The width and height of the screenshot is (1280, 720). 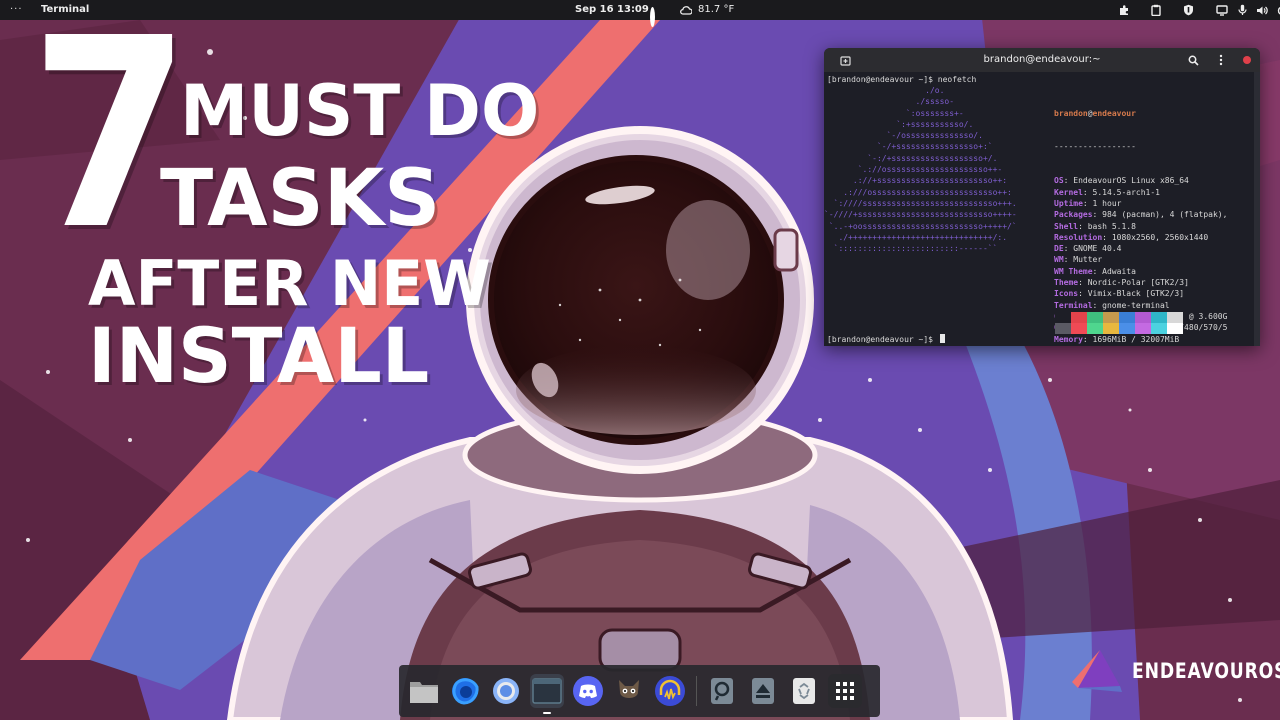 I want to click on eject-icon, so click(x=763, y=691).